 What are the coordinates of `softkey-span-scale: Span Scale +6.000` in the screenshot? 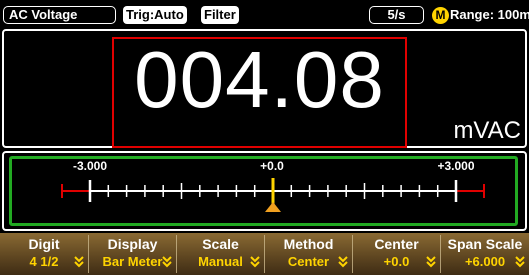 It's located at (485, 254).